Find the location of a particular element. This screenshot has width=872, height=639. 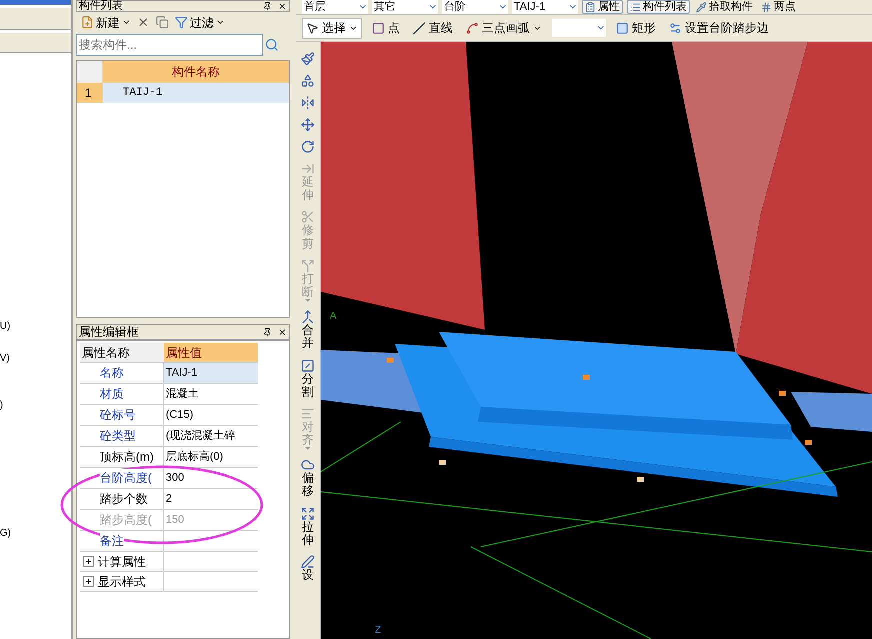

pointer-icon is located at coordinates (312, 28).